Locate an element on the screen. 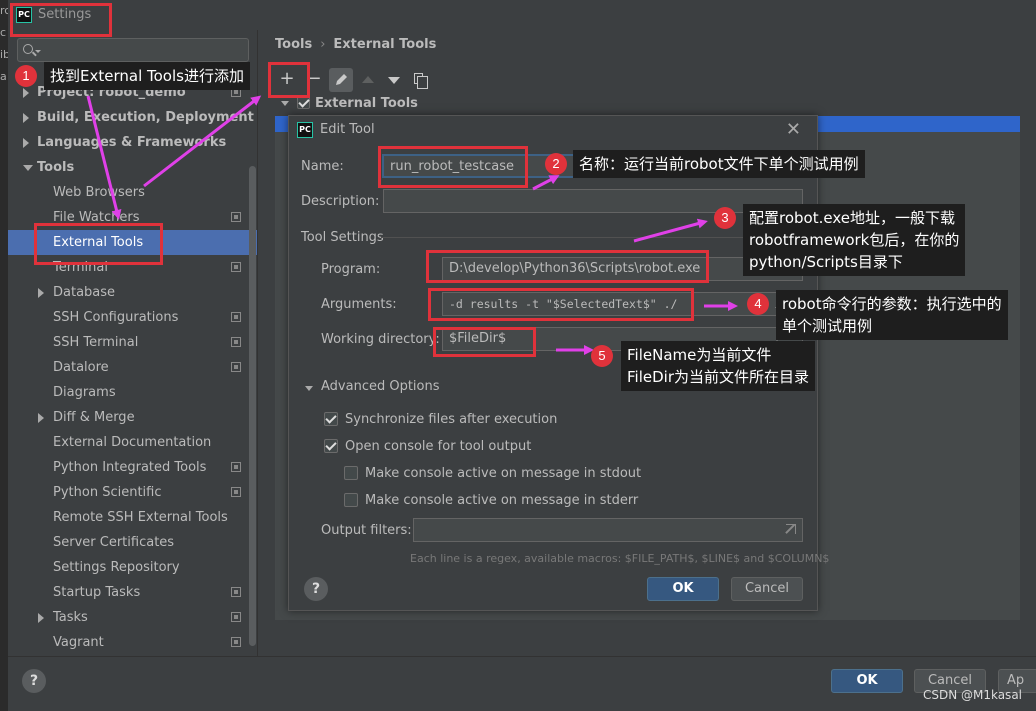 The image size is (1036, 711). edit-tool-button is located at coordinates (341, 80).